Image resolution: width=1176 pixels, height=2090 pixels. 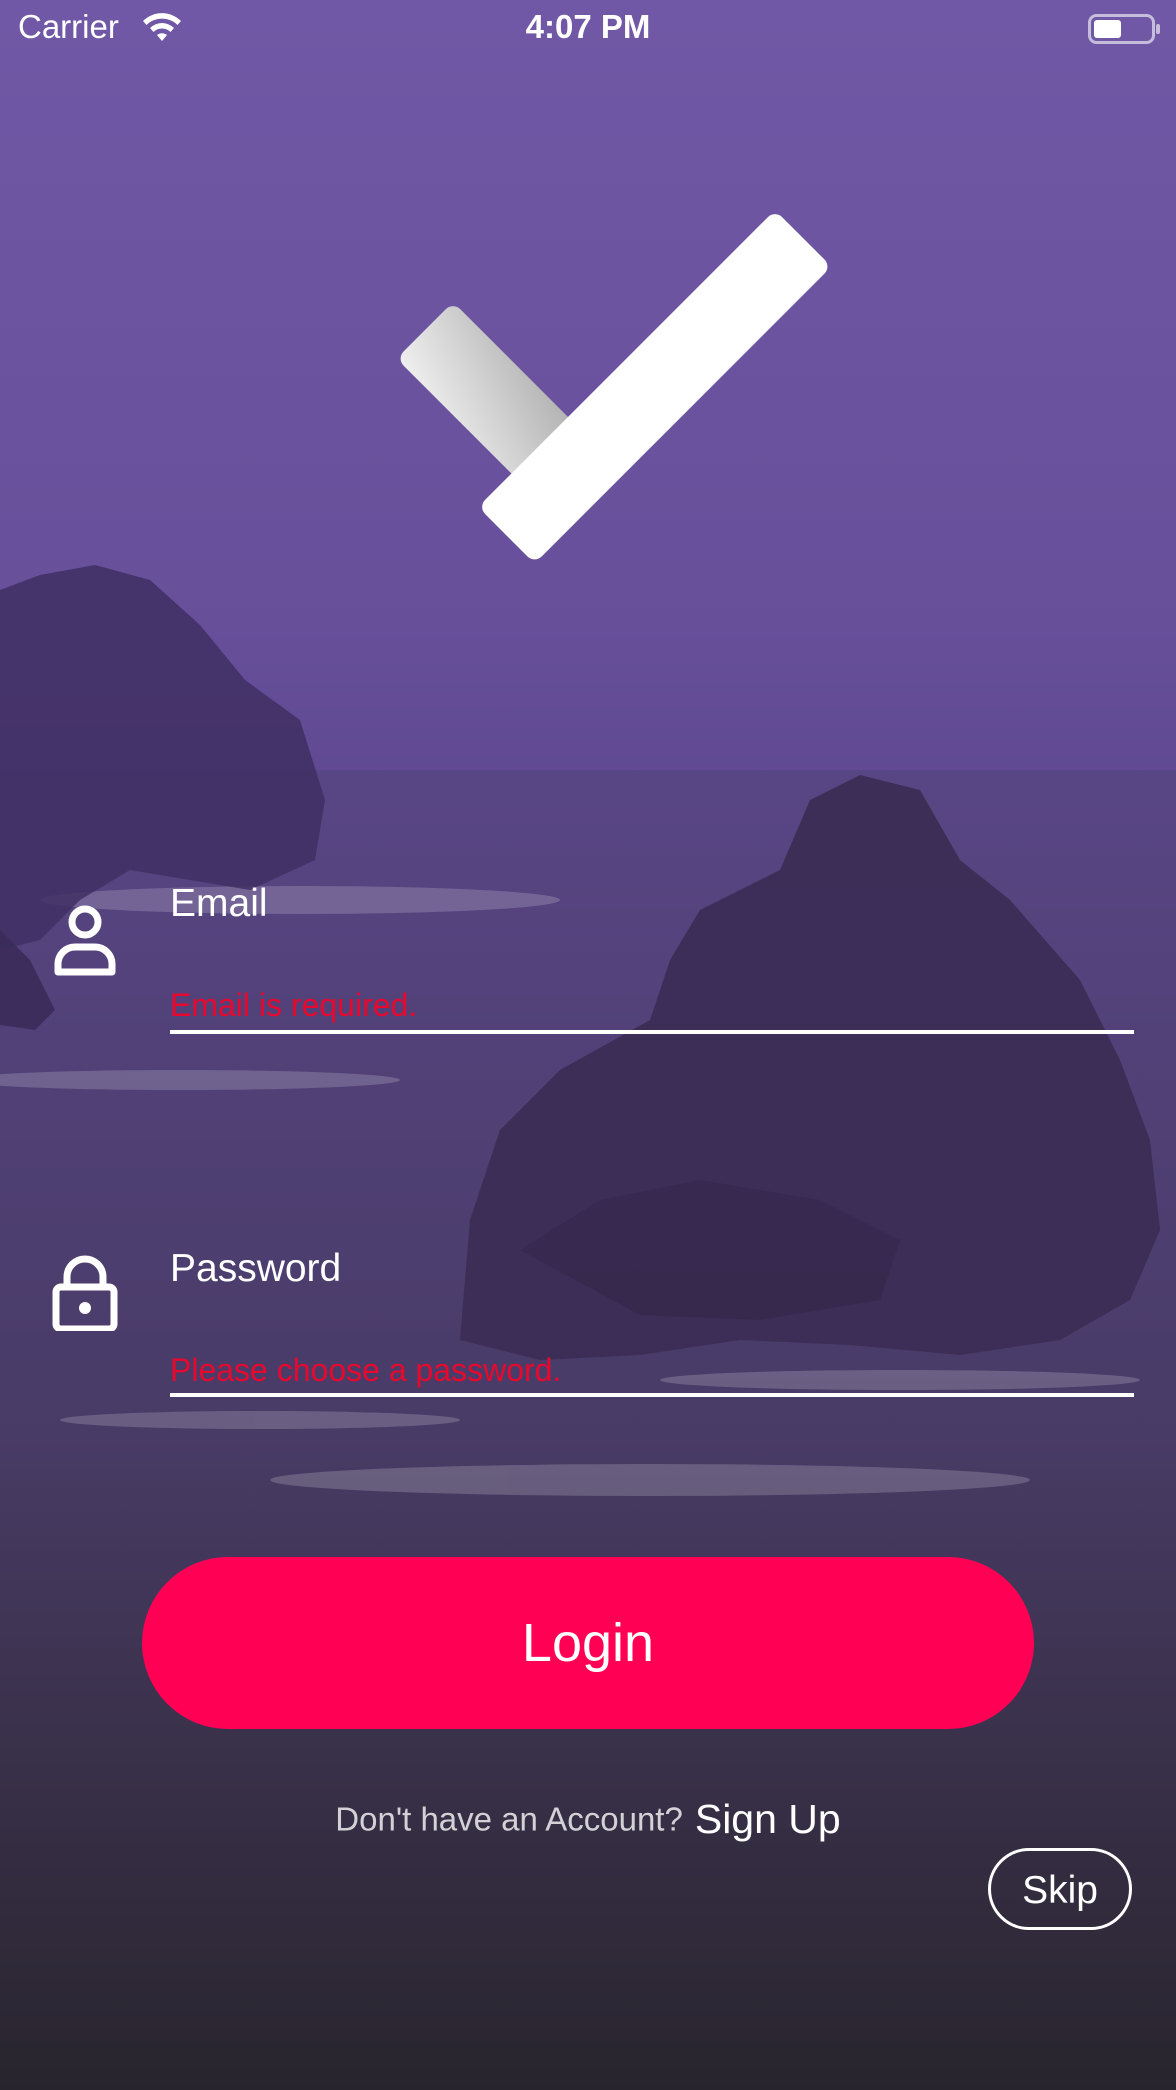 What do you see at coordinates (588, 26) in the screenshot?
I see `status-time: 4:07 PM` at bounding box center [588, 26].